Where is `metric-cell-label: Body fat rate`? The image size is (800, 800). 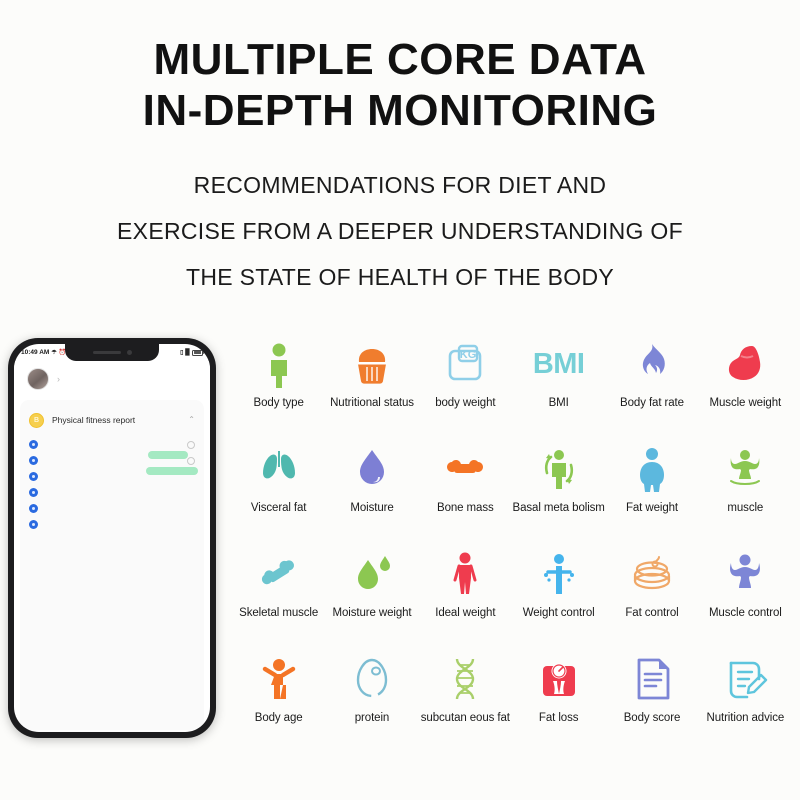
metric-cell-label: Body fat rate is located at coordinates (652, 403).